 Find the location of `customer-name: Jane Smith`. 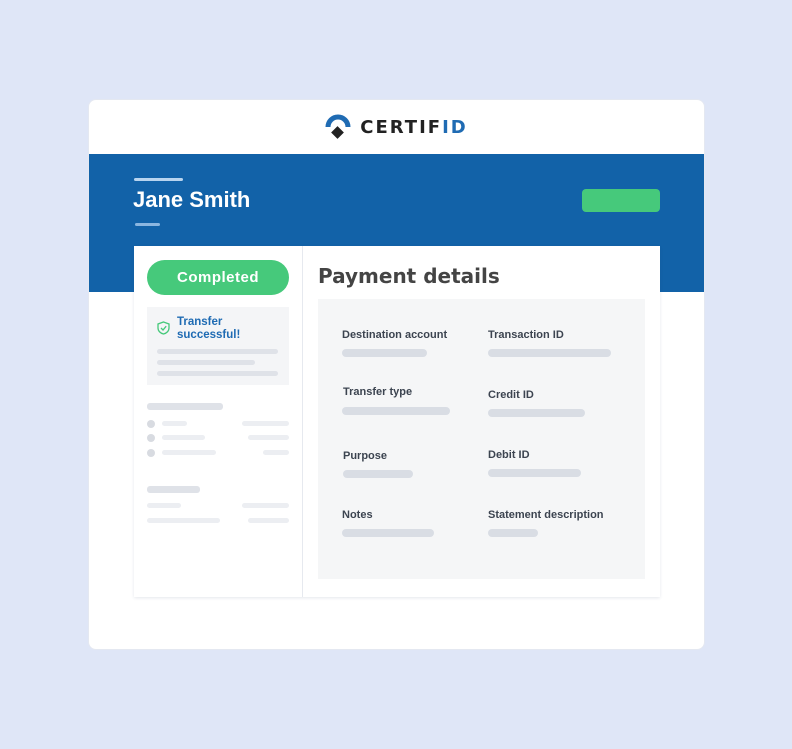

customer-name: Jane Smith is located at coordinates (192, 199).